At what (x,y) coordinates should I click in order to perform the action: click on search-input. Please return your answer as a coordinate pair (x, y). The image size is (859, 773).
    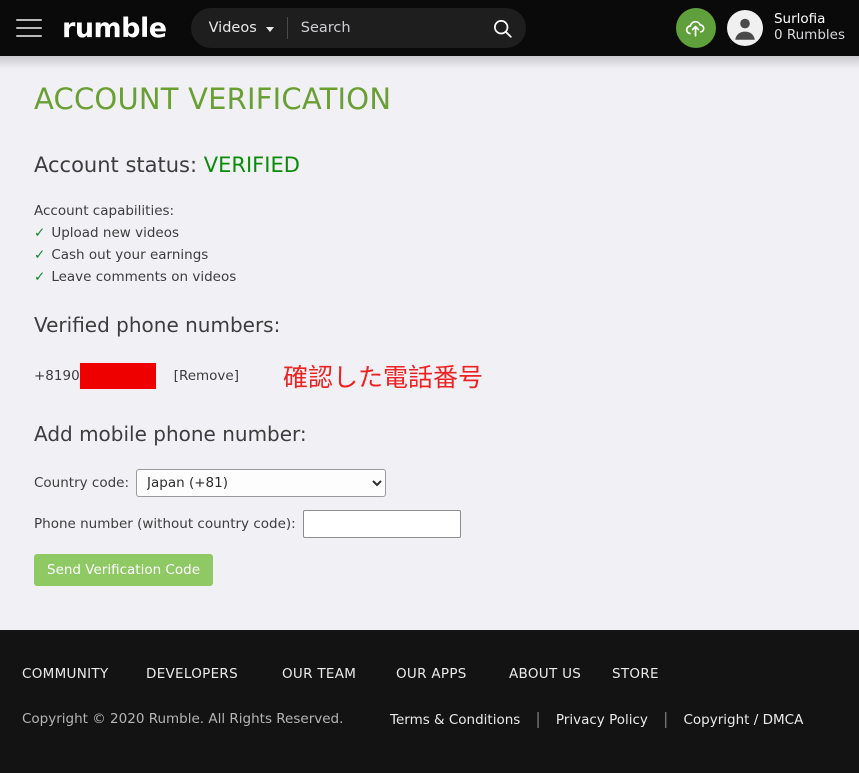
    Looking at the image, I should click on (391, 28).